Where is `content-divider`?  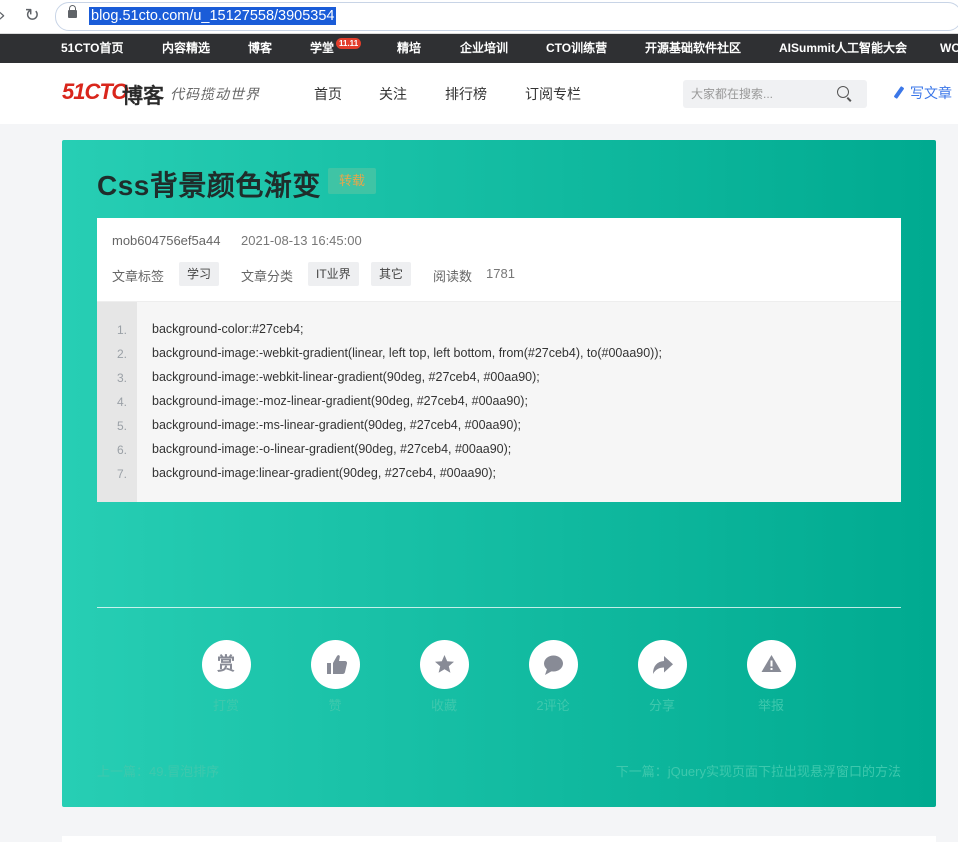 content-divider is located at coordinates (499, 607).